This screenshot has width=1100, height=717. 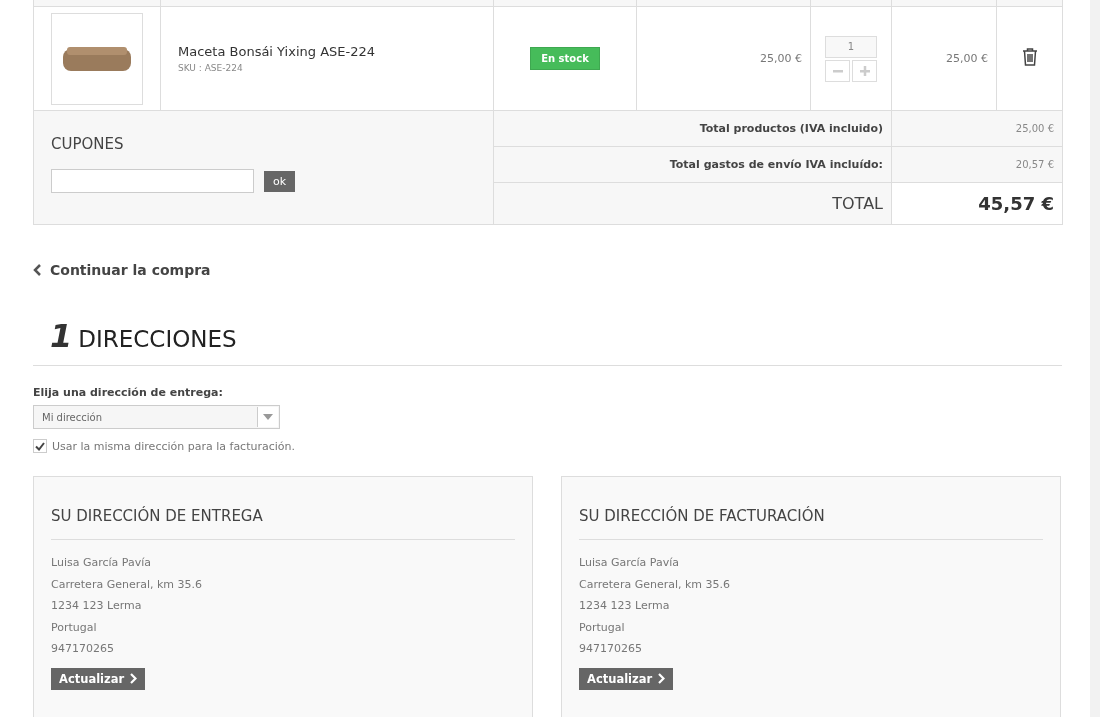 I want to click on total-label: TOTAL, so click(x=857, y=203).